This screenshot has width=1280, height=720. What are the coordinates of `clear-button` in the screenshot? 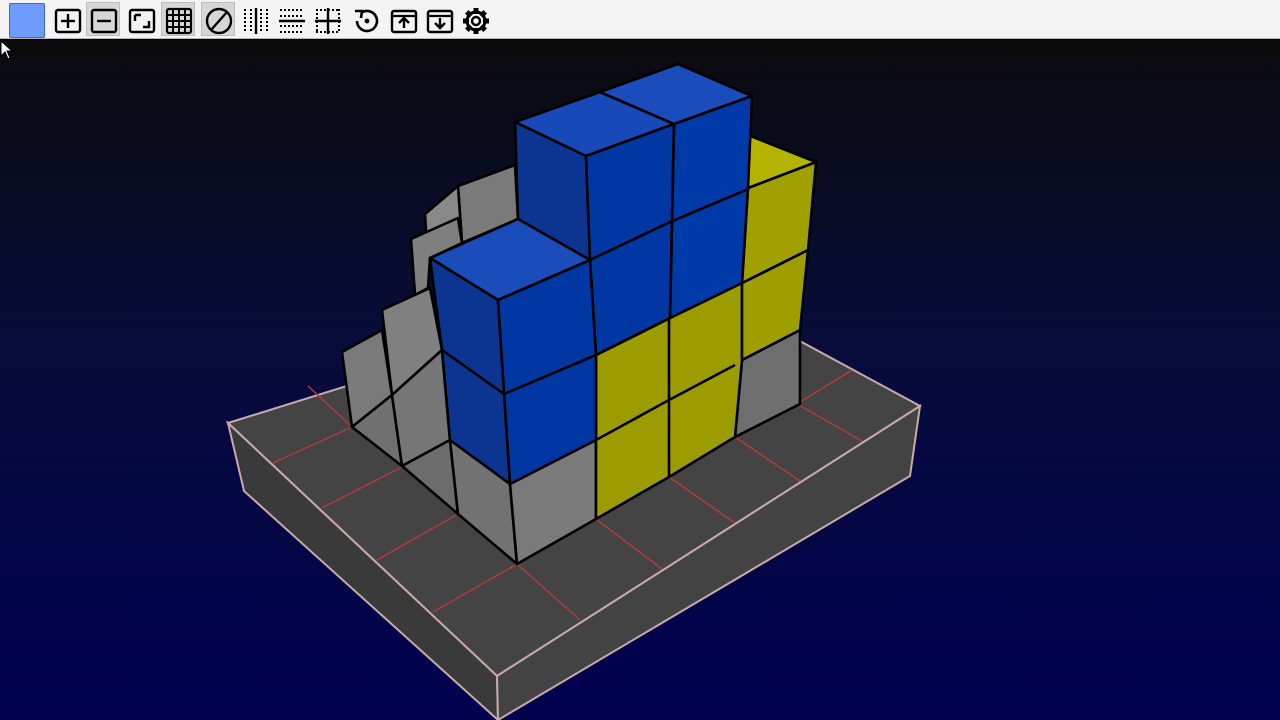 It's located at (218, 19).